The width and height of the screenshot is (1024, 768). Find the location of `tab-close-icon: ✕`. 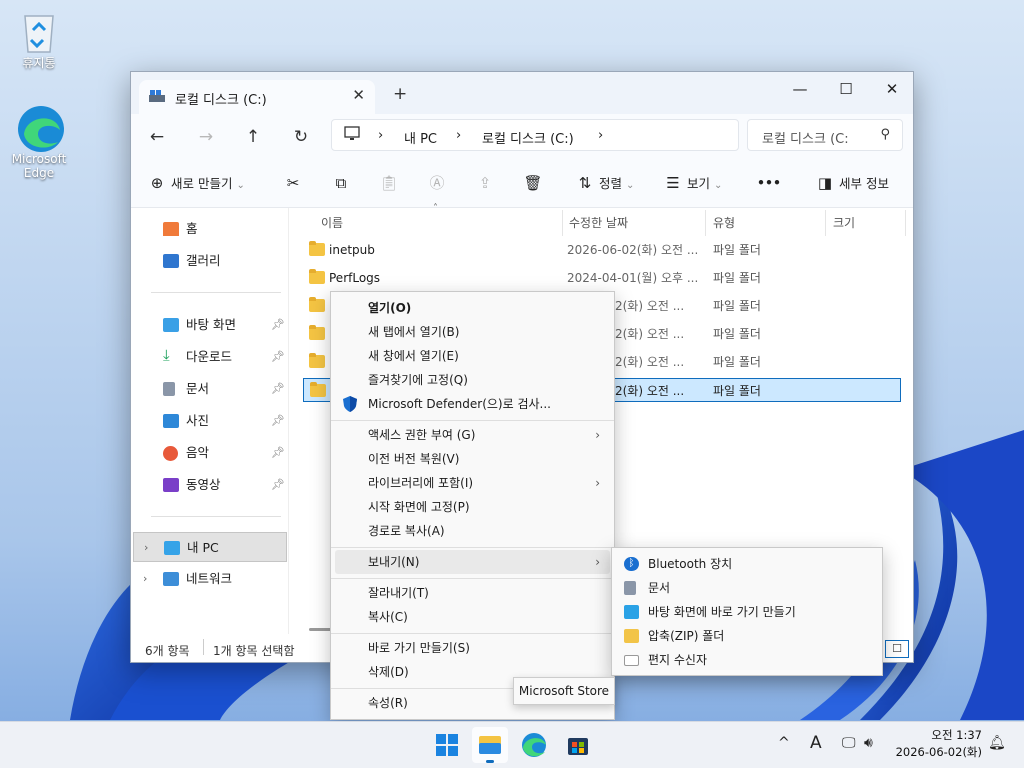

tab-close-icon: ✕ is located at coordinates (358, 95).